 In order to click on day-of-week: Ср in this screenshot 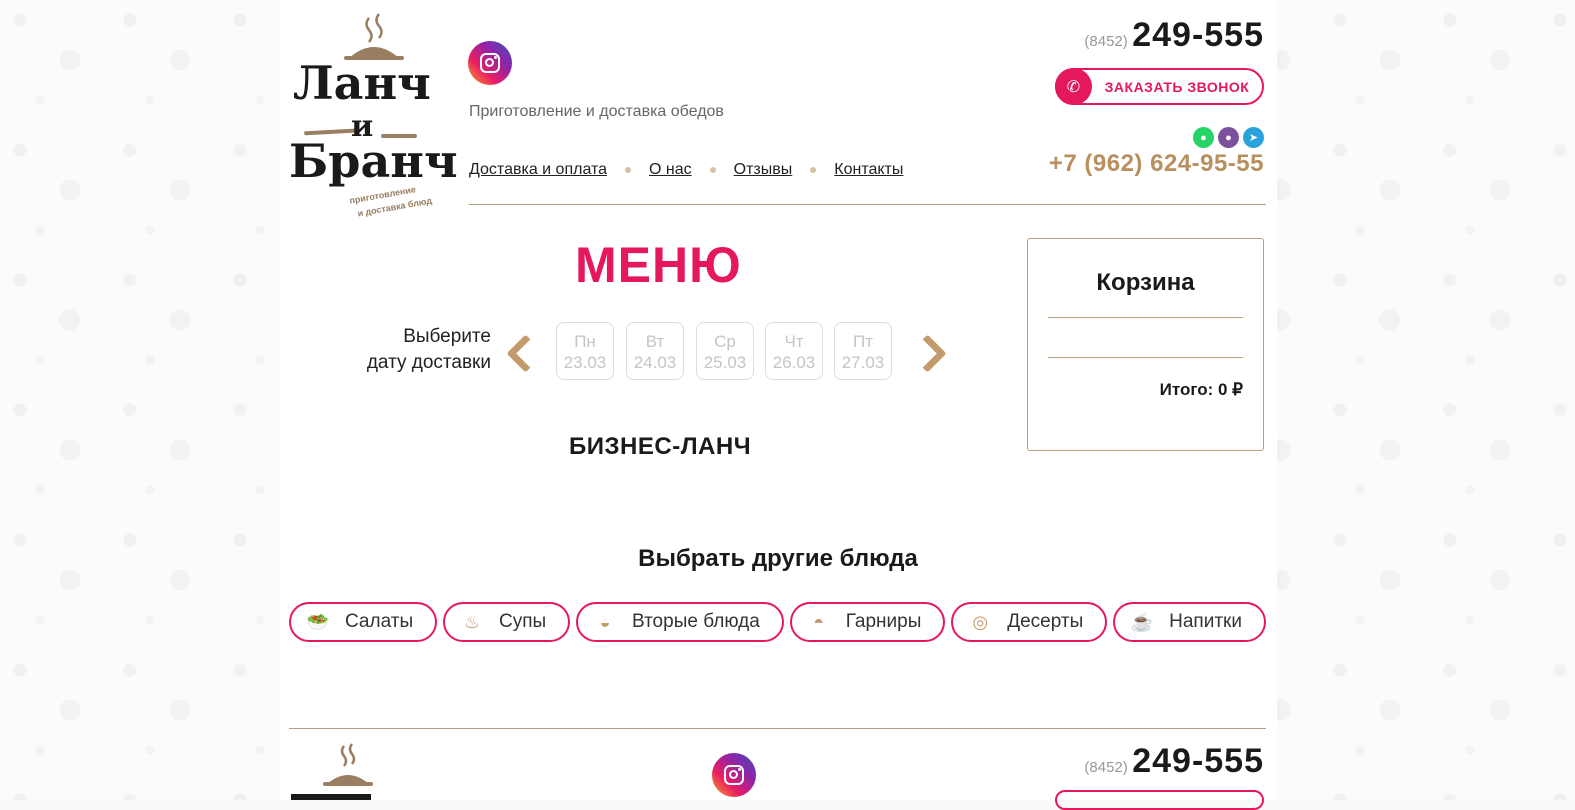, I will do `click(725, 341)`.